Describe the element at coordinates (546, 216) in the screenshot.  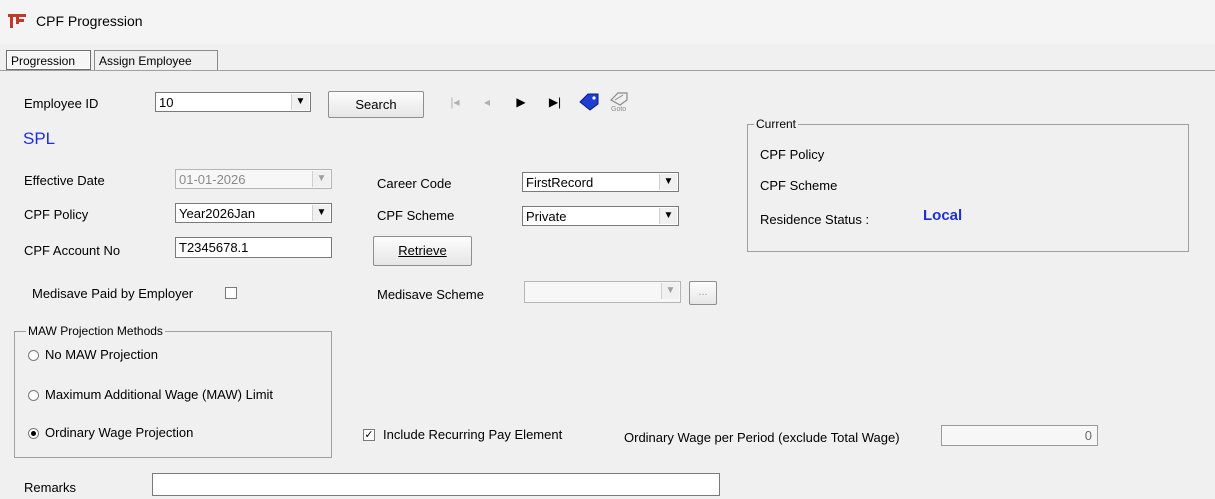
I see `cpf-scheme-value: Private` at that location.